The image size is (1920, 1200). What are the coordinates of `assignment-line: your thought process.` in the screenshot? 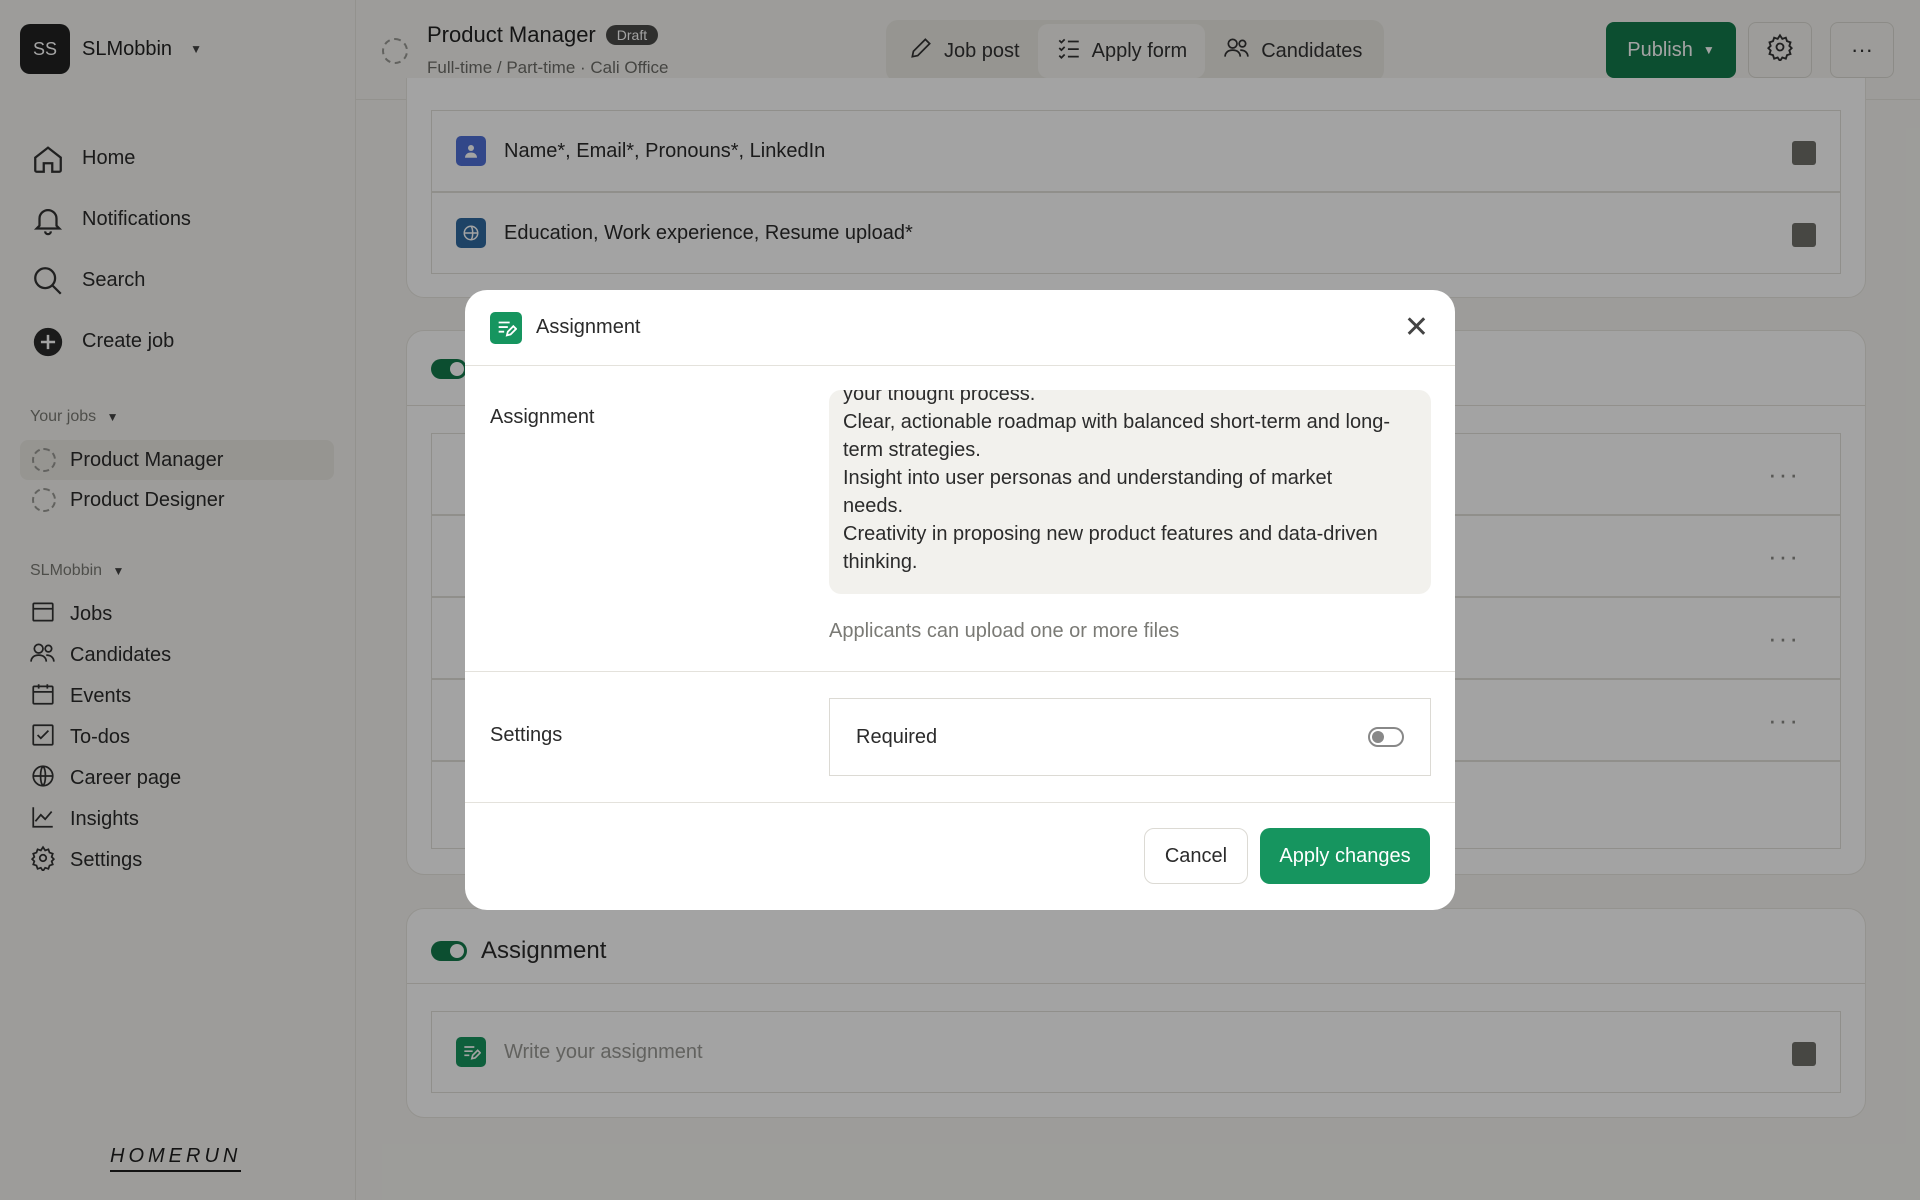 It's located at (939, 397).